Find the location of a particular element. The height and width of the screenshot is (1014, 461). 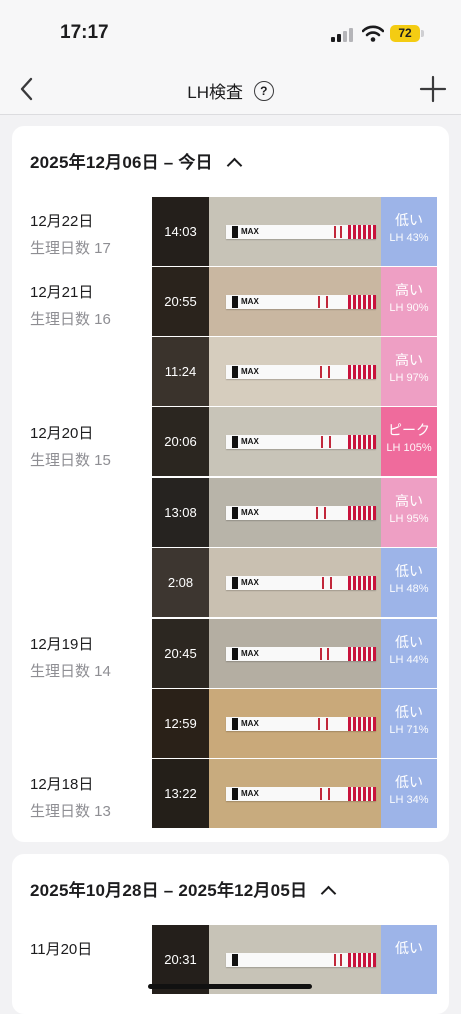

test-time: 20:55 is located at coordinates (180, 301).